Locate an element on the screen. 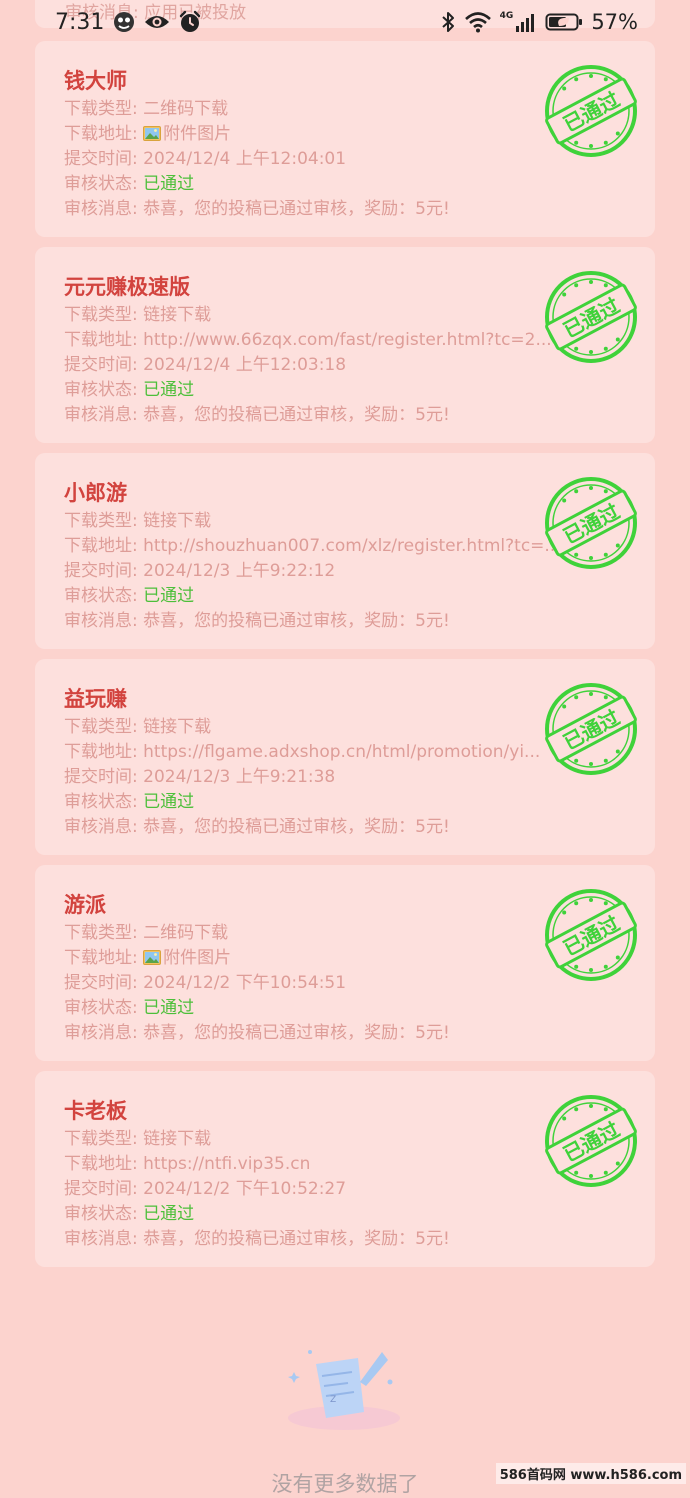  download-url-value: https://ntfi.vip35.cn is located at coordinates (226, 1164).